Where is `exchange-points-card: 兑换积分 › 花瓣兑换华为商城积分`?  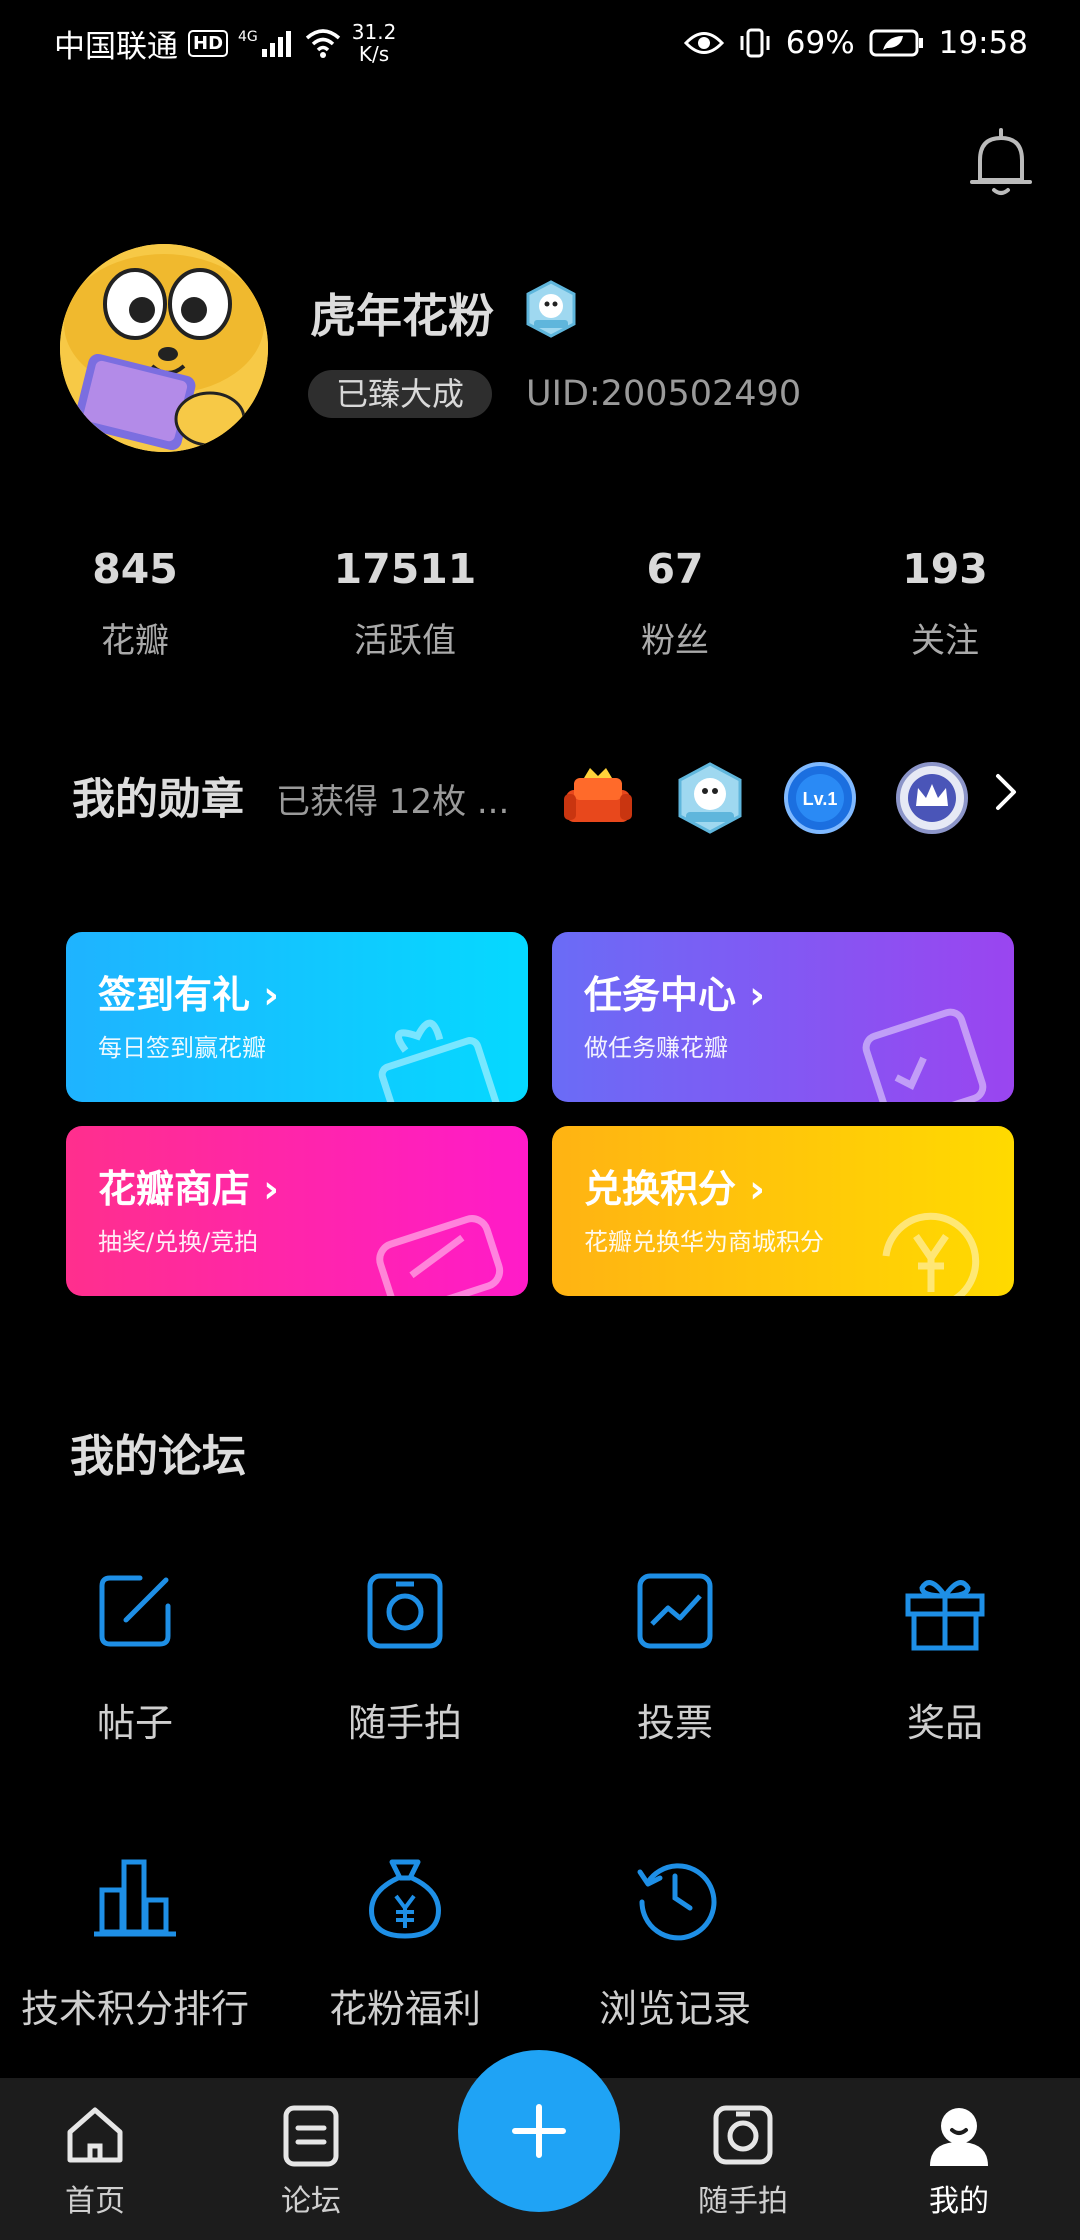 exchange-points-card: 兑换积分 › 花瓣兑换华为商城积分 is located at coordinates (783, 1211).